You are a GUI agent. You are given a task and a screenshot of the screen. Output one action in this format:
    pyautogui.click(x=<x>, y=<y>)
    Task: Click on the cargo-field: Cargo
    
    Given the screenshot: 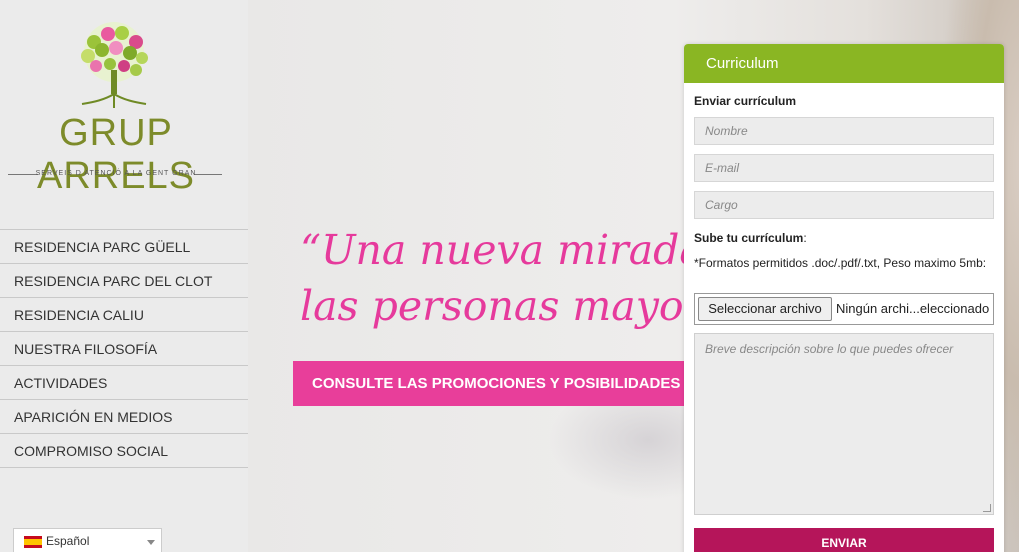 What is the action you would take?
    pyautogui.click(x=844, y=205)
    